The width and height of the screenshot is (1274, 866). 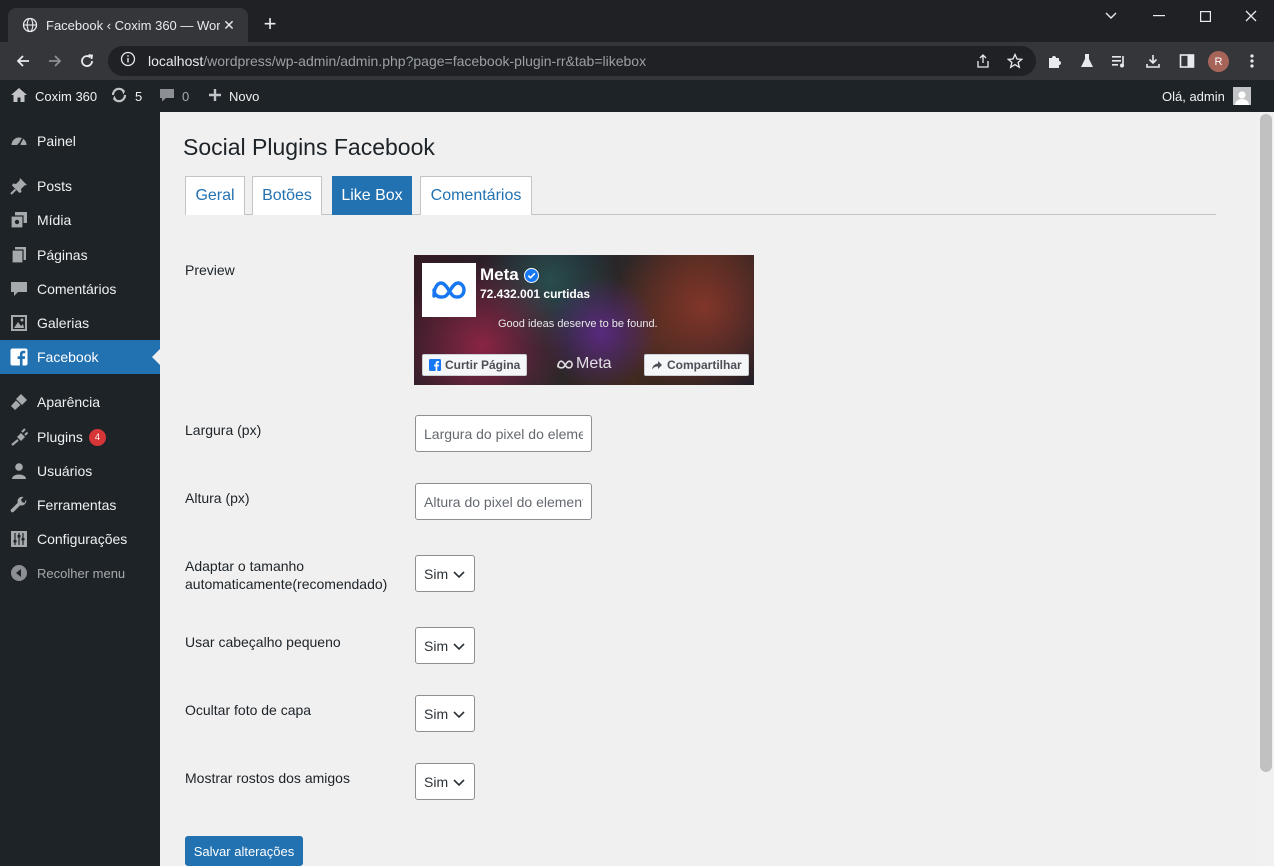 What do you see at coordinates (372, 195) in the screenshot?
I see `tab-like-box: Like Box` at bounding box center [372, 195].